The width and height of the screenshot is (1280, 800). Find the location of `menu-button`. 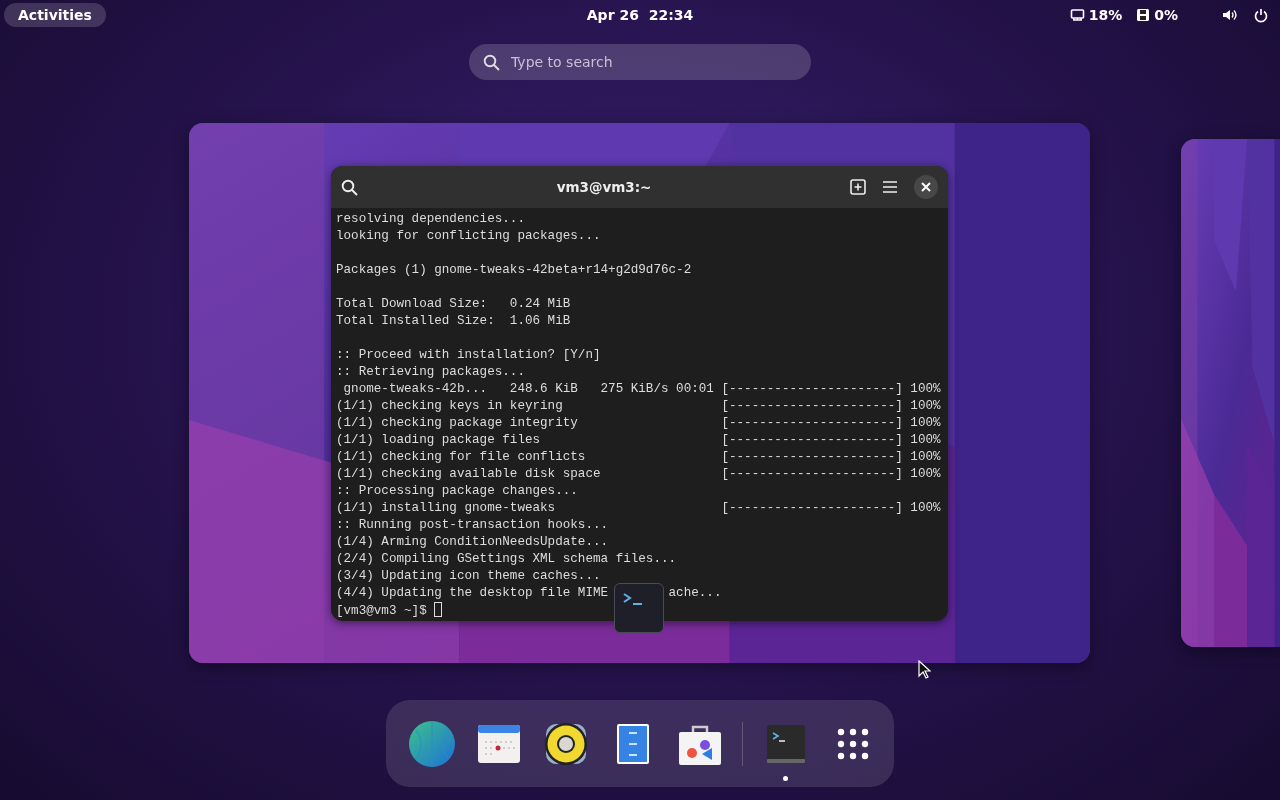

menu-button is located at coordinates (890, 187).